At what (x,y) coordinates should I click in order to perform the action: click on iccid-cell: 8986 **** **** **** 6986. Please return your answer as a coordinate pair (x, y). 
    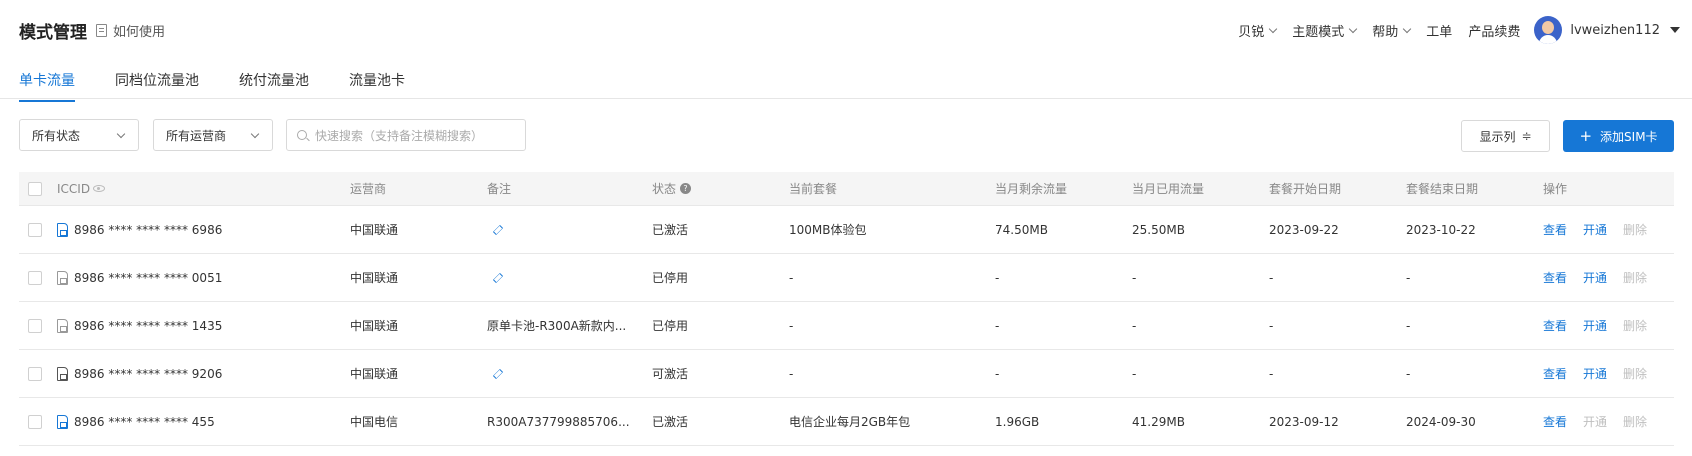
    Looking at the image, I should click on (139, 229).